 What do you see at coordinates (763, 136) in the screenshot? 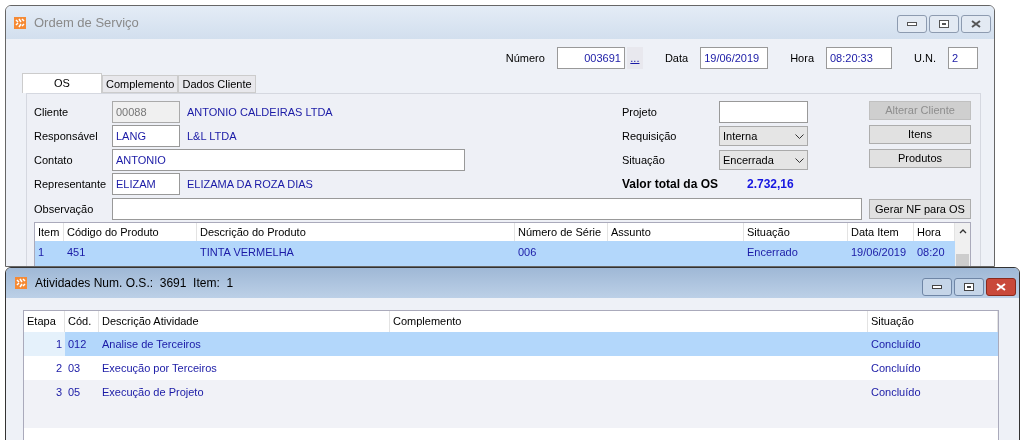
I see `dropdown: Interna` at bounding box center [763, 136].